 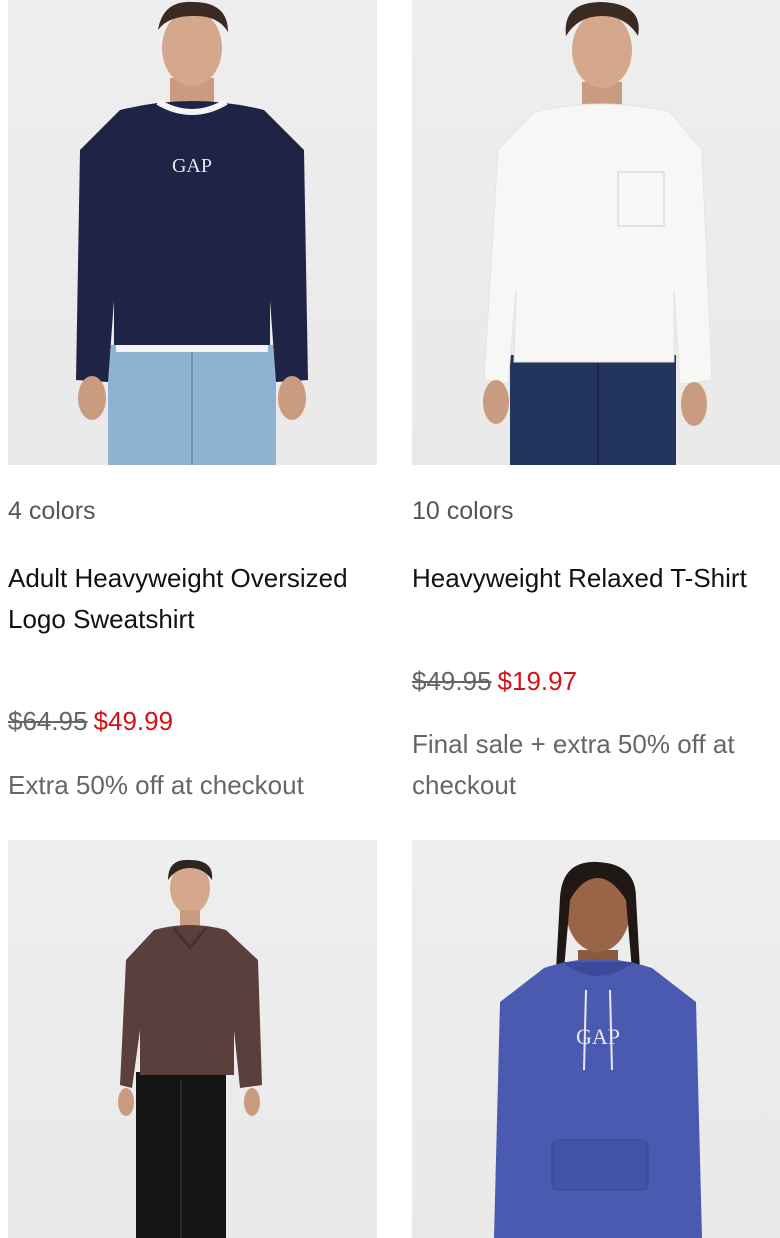 What do you see at coordinates (452, 681) in the screenshot?
I see `original-price: $49.95` at bounding box center [452, 681].